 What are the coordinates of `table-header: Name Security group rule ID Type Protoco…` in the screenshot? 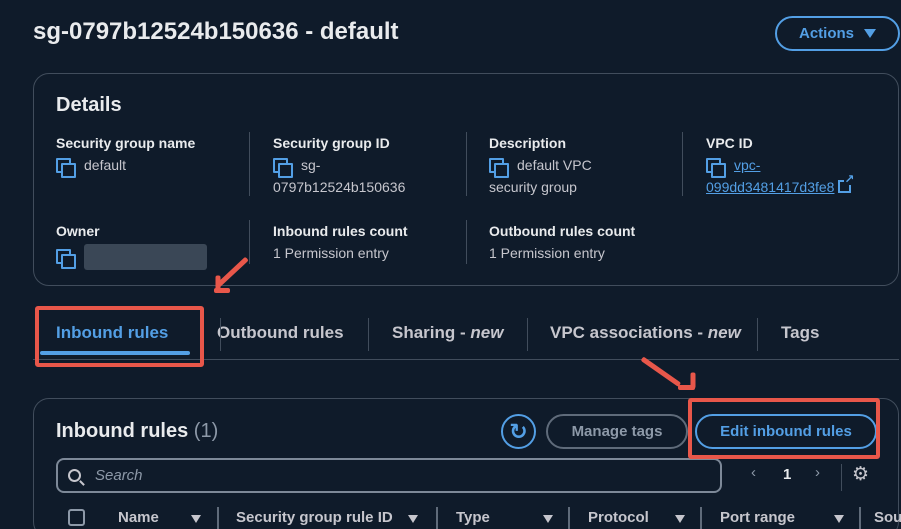 It's located at (478, 517).